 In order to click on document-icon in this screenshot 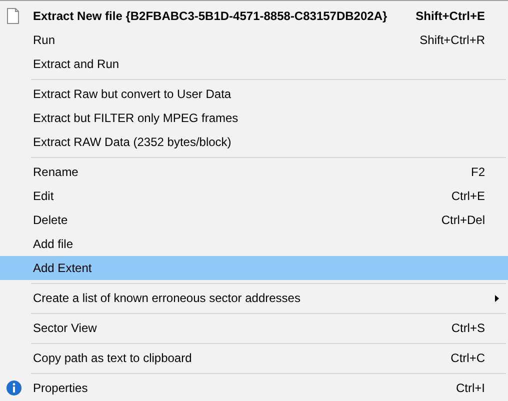, I will do `click(13, 16)`.